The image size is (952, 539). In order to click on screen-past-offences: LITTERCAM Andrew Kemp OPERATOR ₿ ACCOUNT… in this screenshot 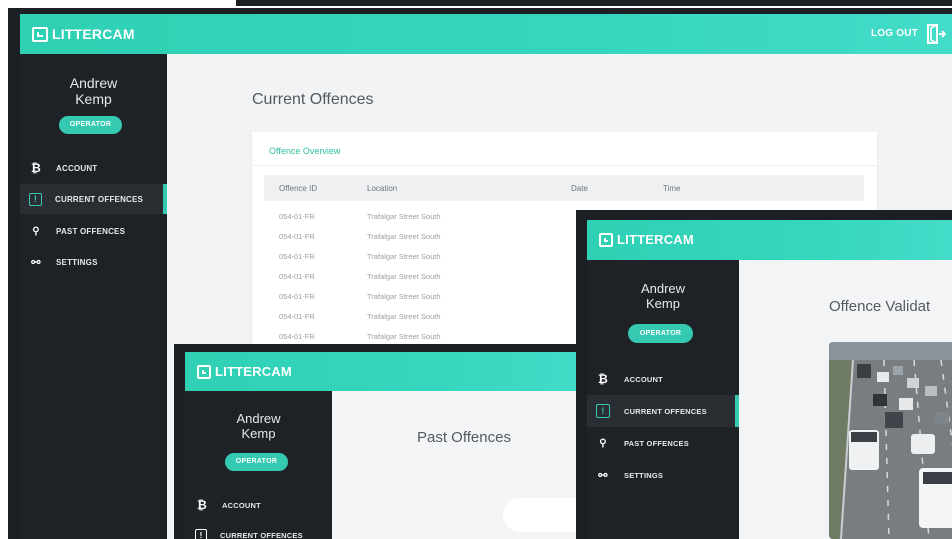, I will do `click(387, 445)`.